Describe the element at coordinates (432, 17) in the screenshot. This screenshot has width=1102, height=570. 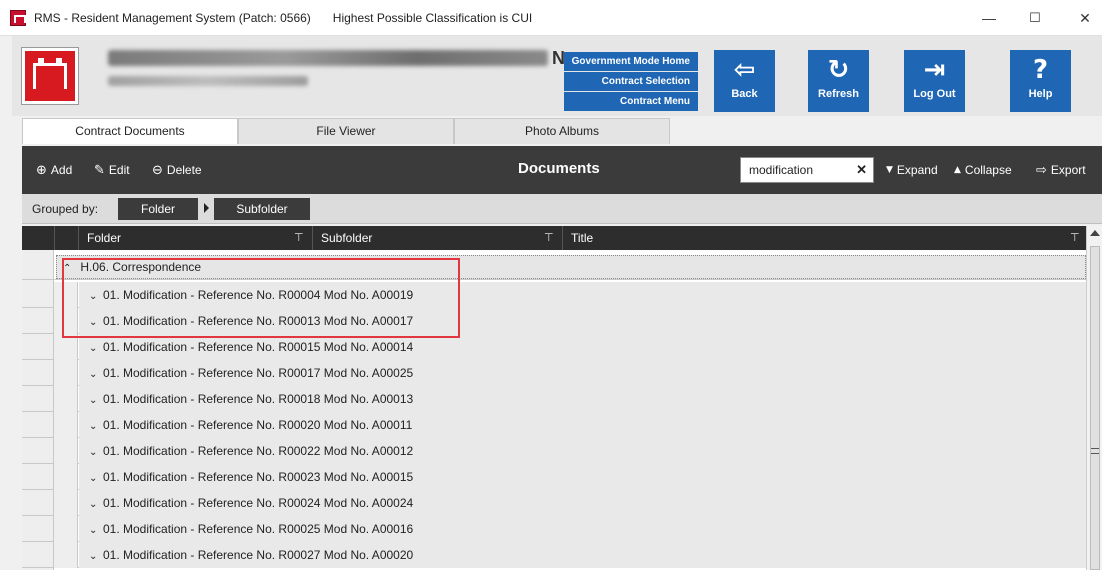
I see `classification-notice: Highest Possible Classification is CUI` at that location.